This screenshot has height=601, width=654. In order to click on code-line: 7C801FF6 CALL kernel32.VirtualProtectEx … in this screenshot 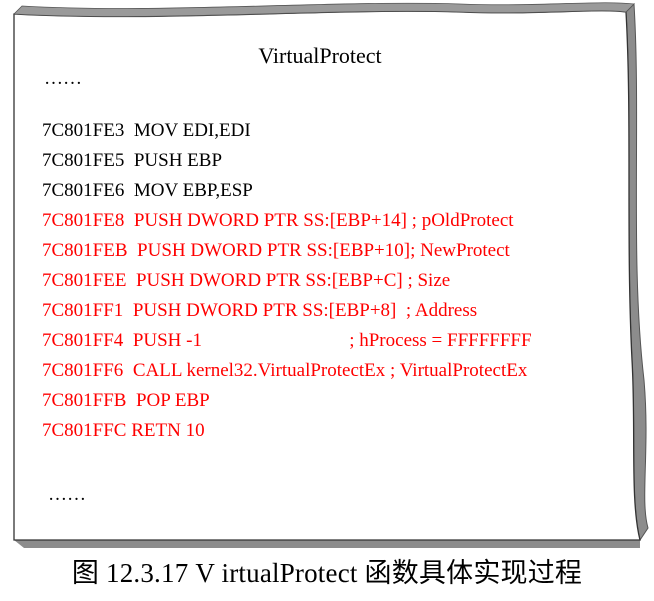, I will do `click(287, 371)`.